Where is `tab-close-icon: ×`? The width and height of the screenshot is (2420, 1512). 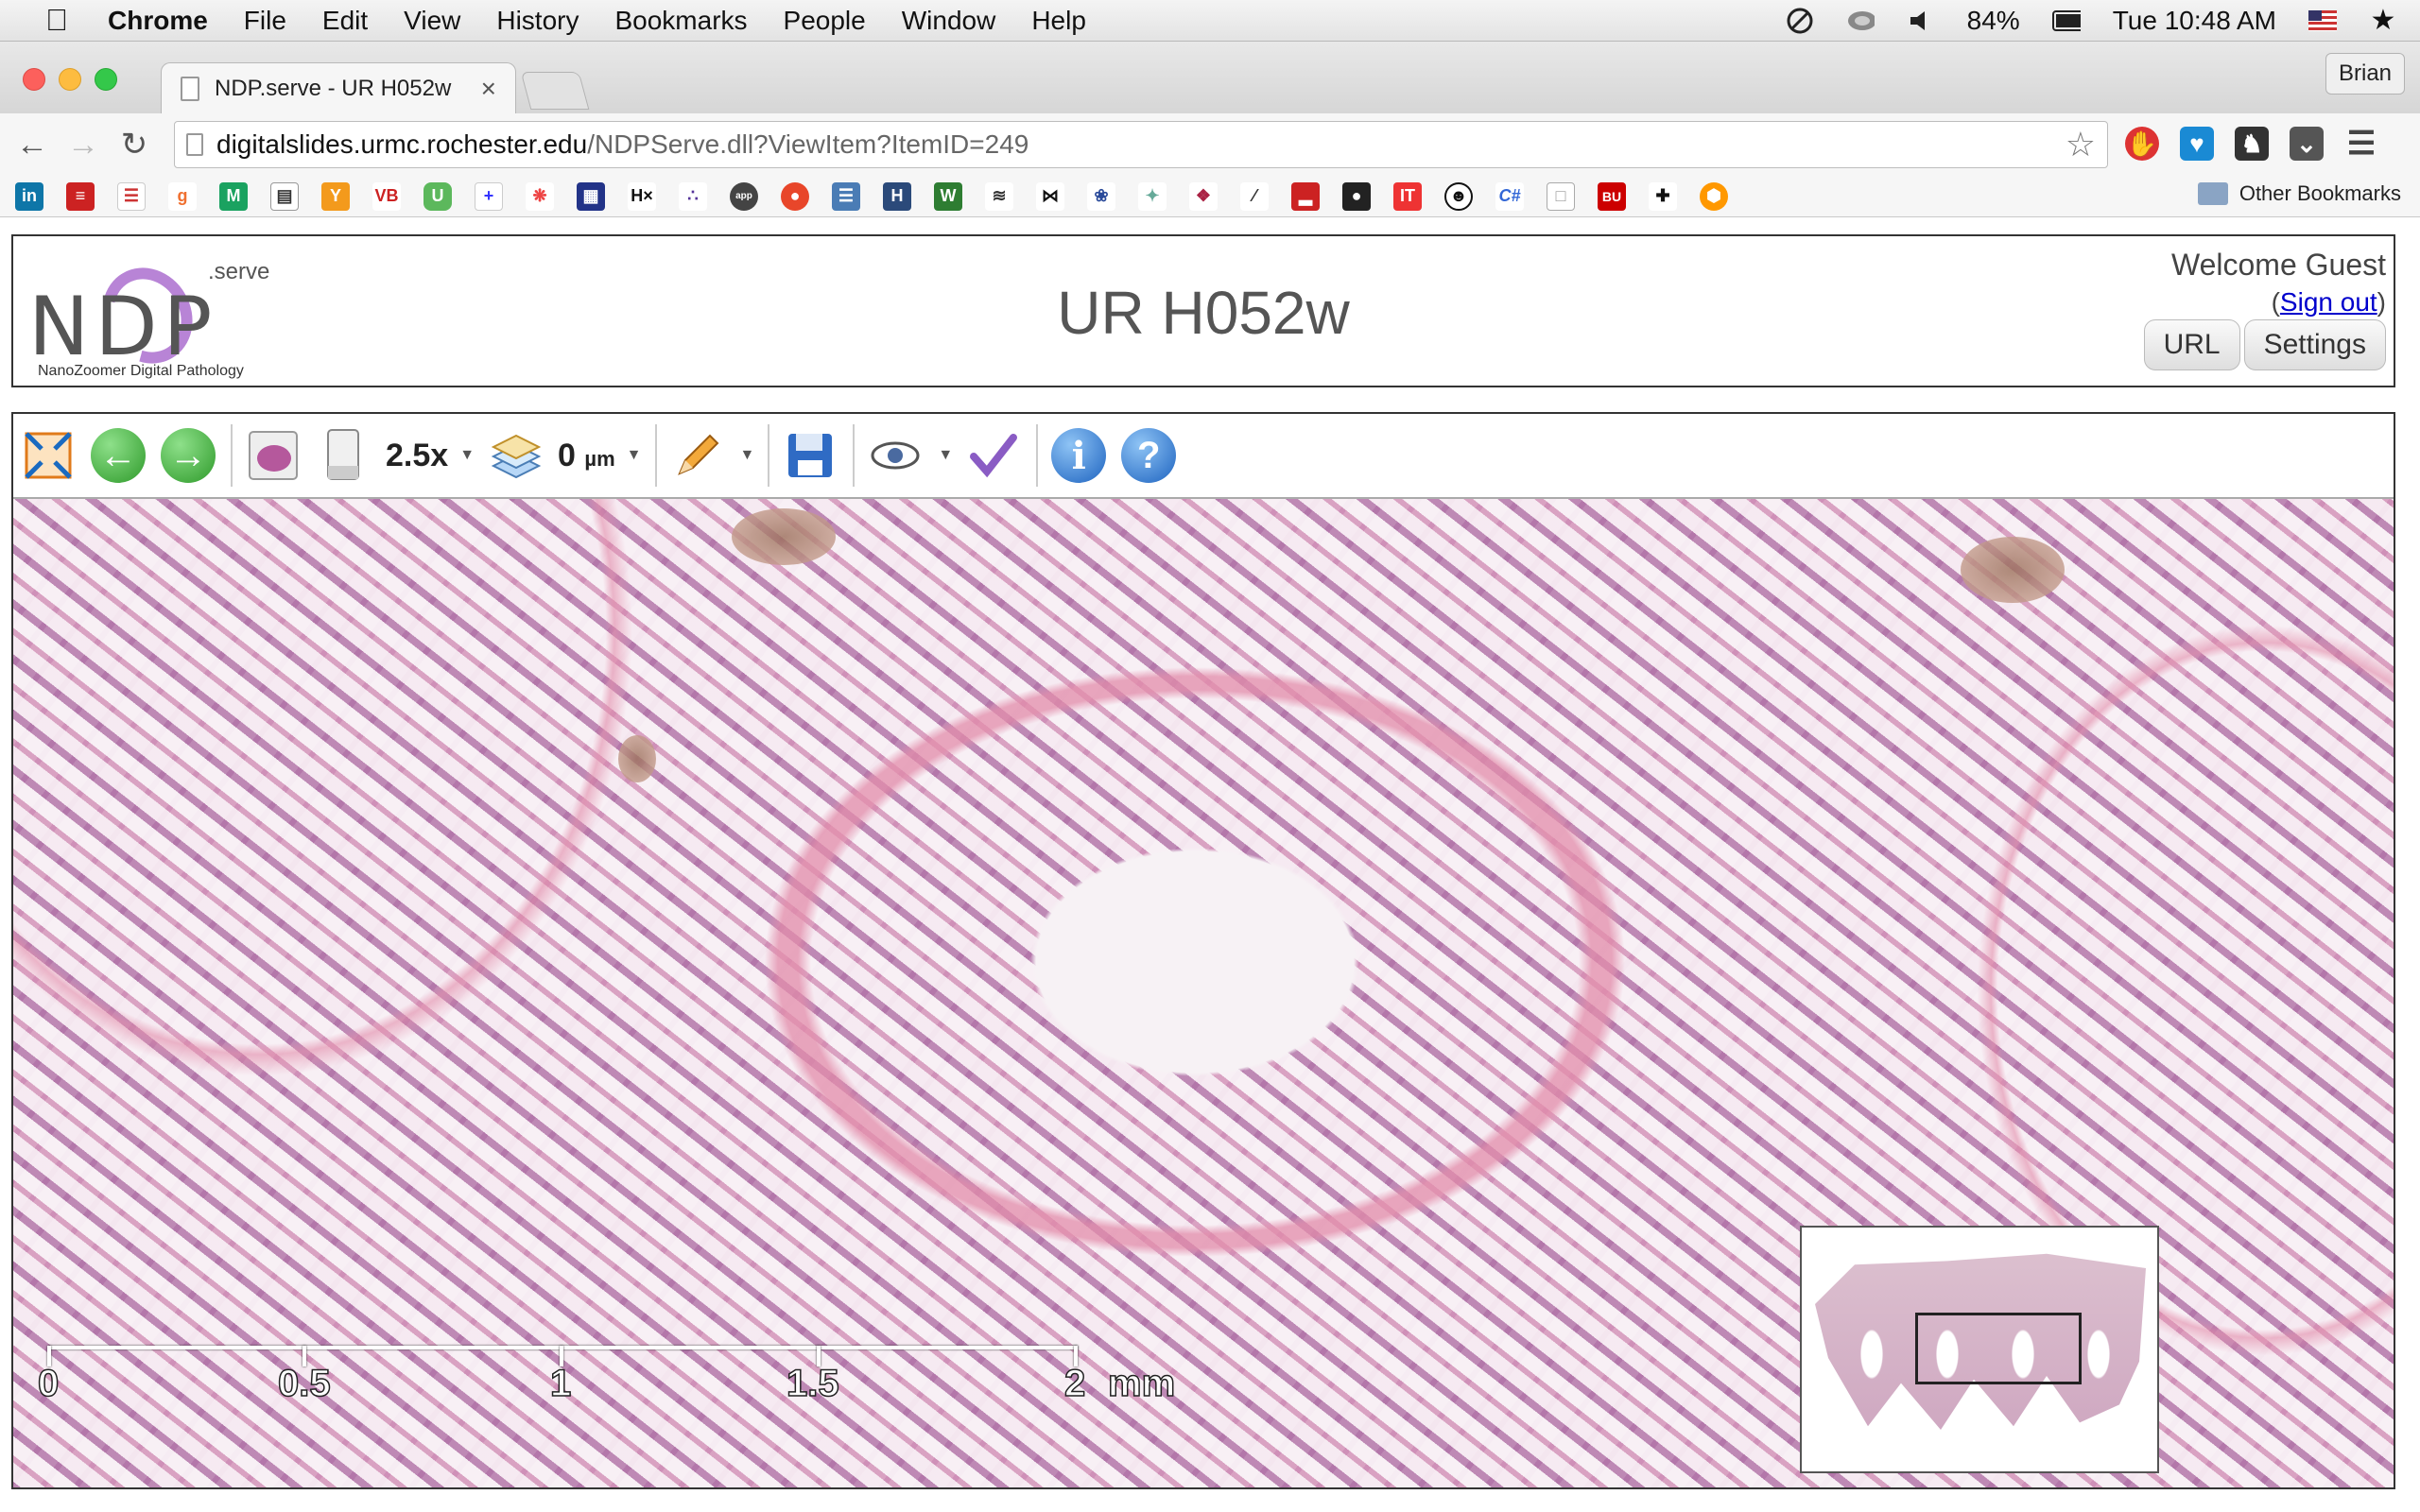 tab-close-icon: × is located at coordinates (488, 89).